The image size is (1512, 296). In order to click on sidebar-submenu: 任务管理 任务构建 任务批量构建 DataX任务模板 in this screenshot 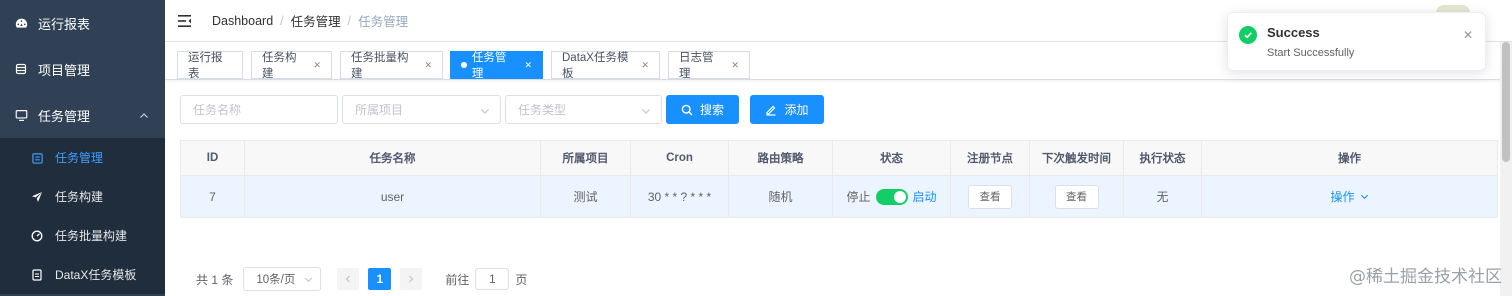, I will do `click(82, 216)`.